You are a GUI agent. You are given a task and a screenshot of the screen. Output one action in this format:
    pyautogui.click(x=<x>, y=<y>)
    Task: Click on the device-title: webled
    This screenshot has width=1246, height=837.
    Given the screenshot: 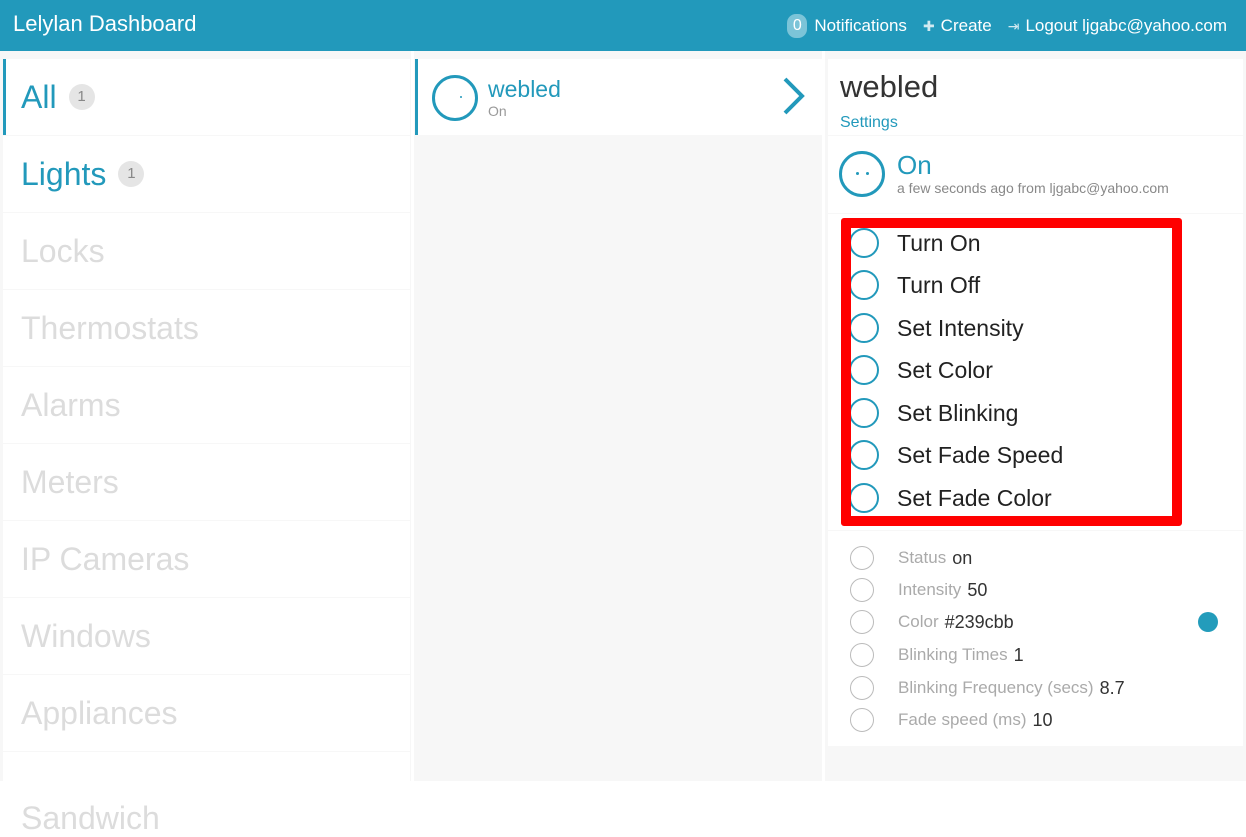 What is the action you would take?
    pyautogui.click(x=889, y=86)
    